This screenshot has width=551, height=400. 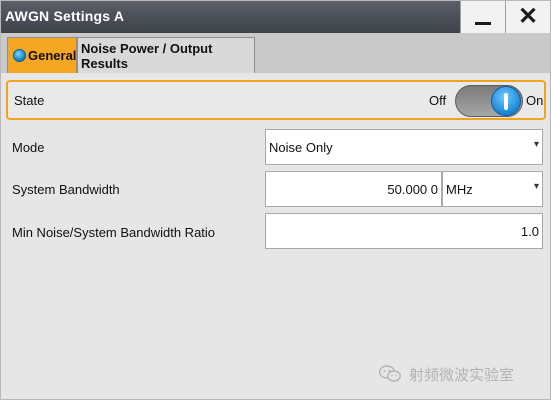 I want to click on wechat-icon, so click(x=390, y=373).